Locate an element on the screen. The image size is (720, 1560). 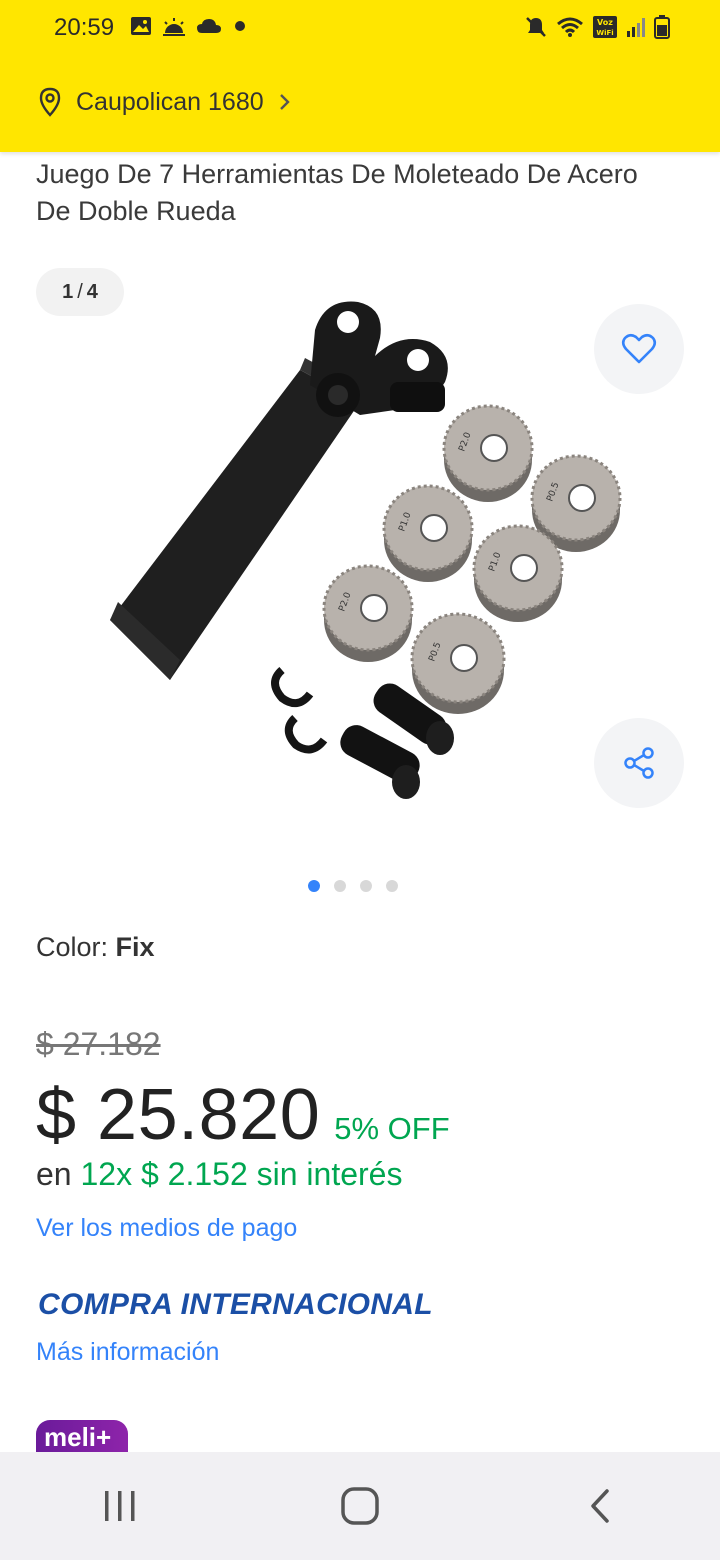
share-icon is located at coordinates (639, 763).